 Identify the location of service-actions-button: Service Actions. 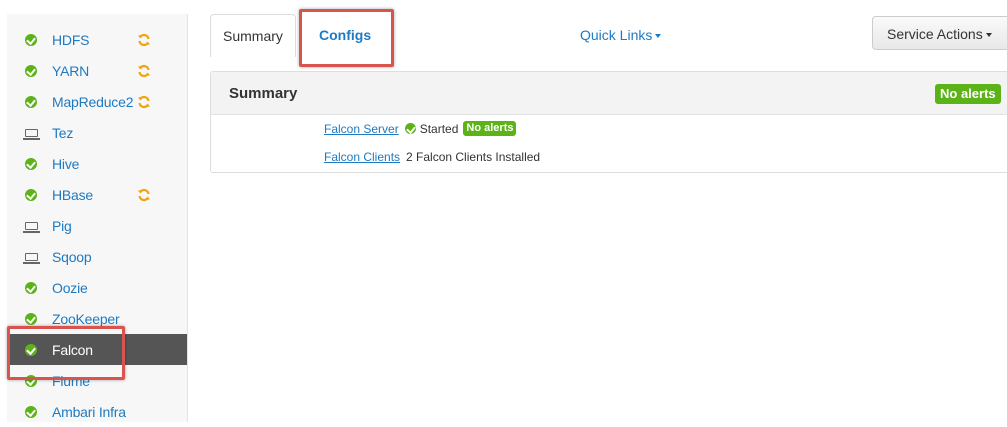
(939, 33).